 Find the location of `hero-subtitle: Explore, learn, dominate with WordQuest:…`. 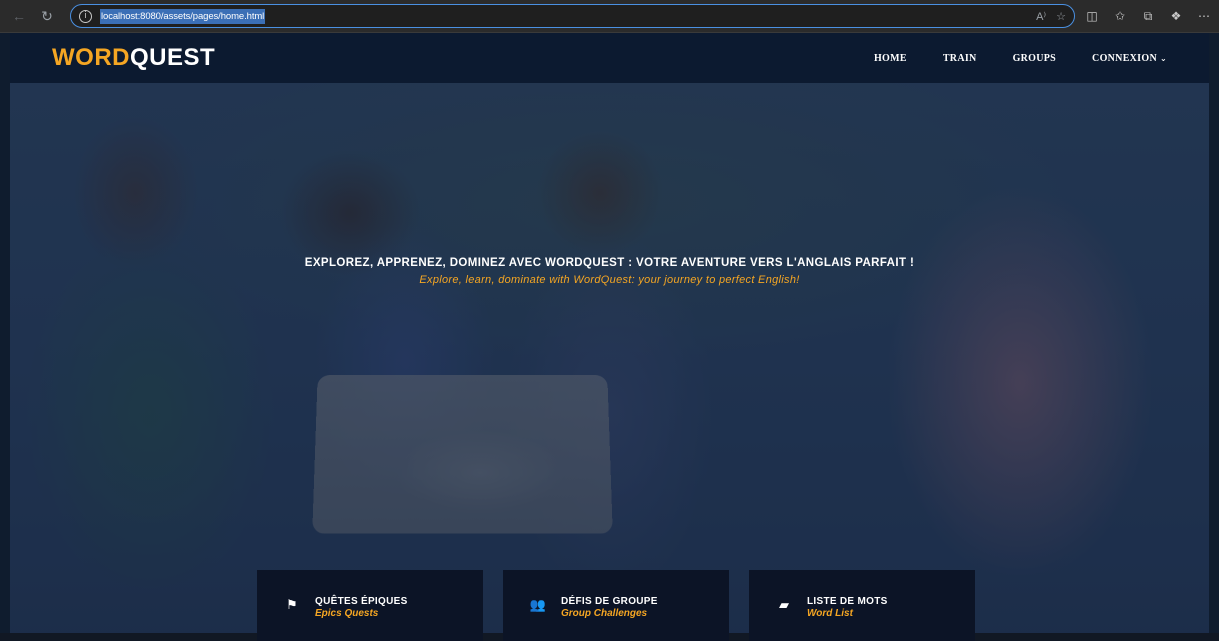

hero-subtitle: Explore, learn, dominate with WordQuest:… is located at coordinates (609, 280).